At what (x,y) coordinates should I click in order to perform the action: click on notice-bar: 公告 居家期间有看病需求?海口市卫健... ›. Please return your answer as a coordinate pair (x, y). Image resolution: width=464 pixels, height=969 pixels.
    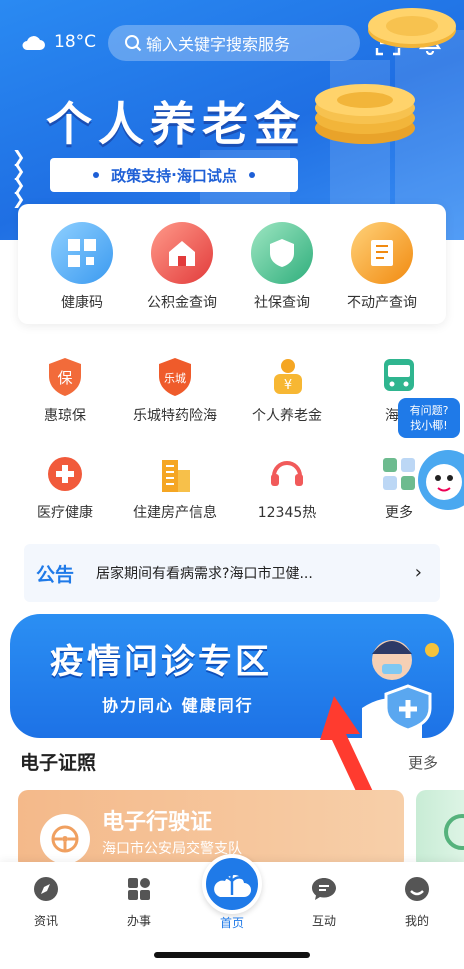
    Looking at the image, I should click on (232, 573).